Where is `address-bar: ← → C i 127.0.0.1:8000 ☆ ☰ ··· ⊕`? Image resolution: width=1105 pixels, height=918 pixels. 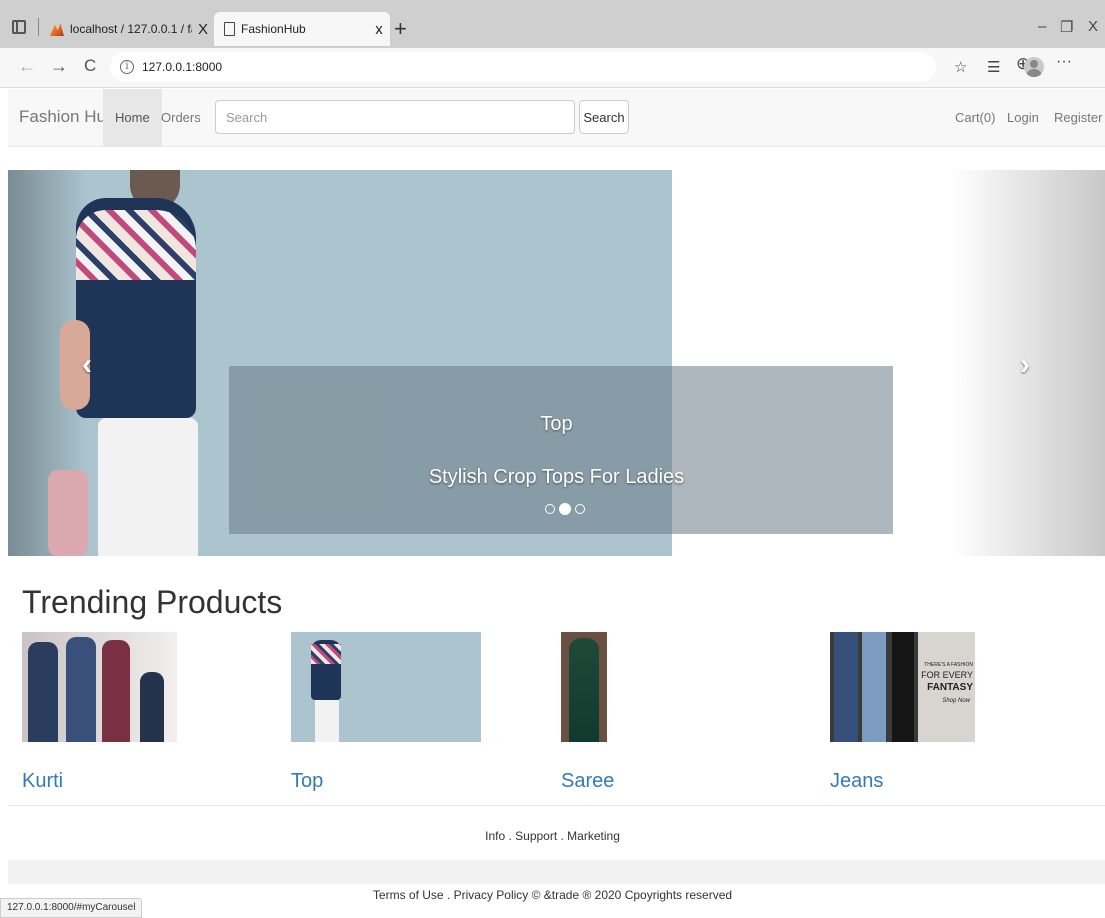
address-bar: ← → C i 127.0.0.1:8000 ☆ ☰ ··· ⊕ is located at coordinates (552, 68).